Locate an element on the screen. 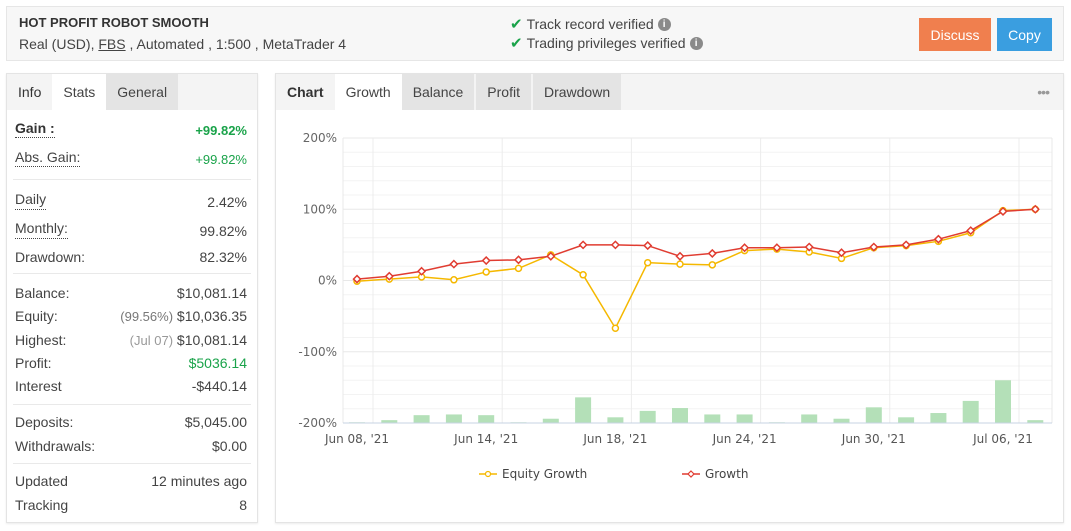  trading-privileges-verified: ✔ Trading privileges verified i is located at coordinates (606, 43).